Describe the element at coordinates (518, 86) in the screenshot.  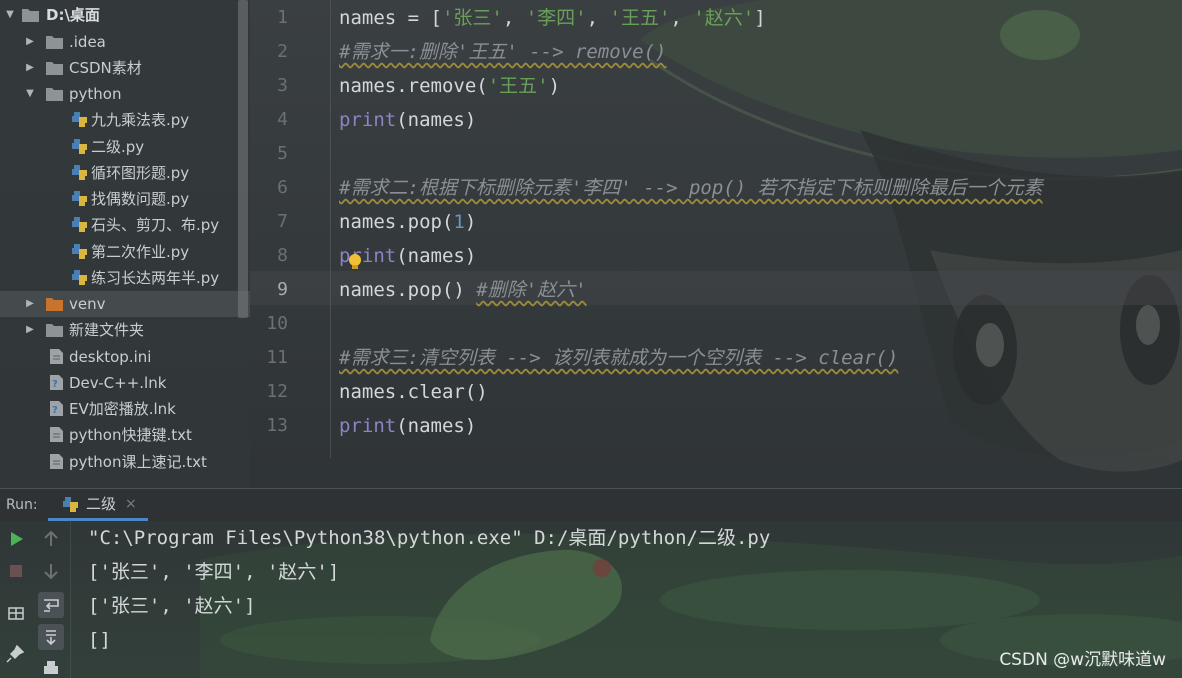
I see `code-token: '王五'` at that location.